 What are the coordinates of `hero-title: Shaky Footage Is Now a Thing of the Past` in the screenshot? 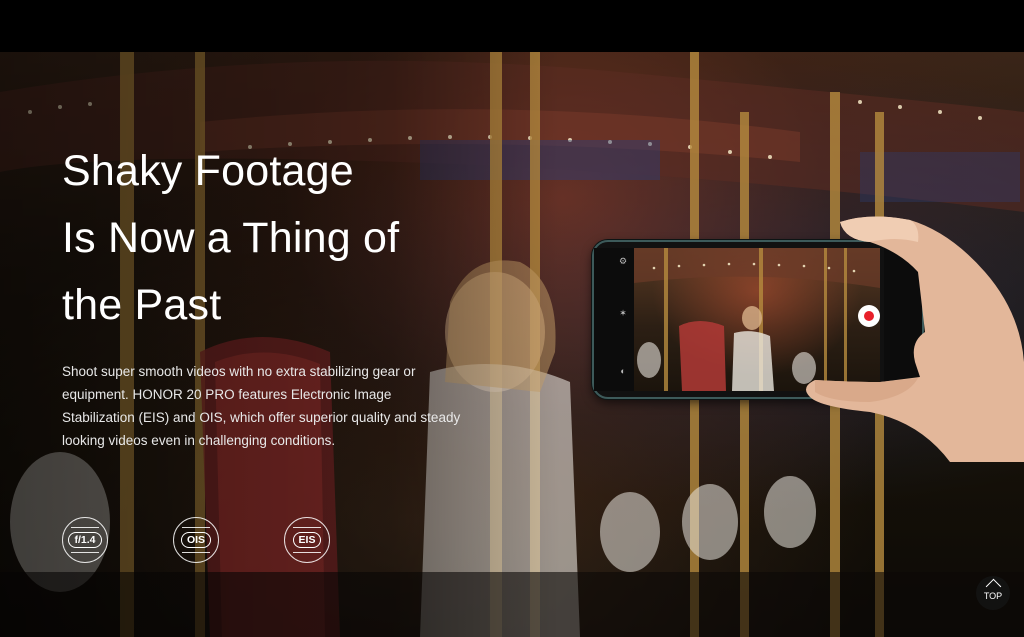 It's located at (272, 238).